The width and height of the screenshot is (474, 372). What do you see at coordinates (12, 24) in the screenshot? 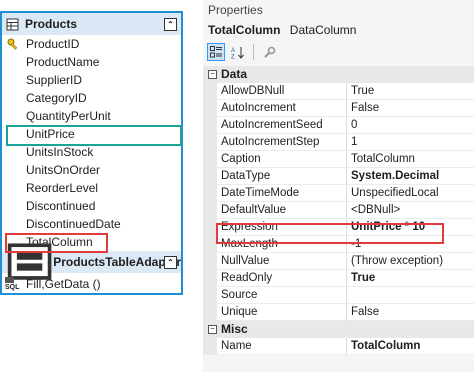
I see `datatable-icon` at bounding box center [12, 24].